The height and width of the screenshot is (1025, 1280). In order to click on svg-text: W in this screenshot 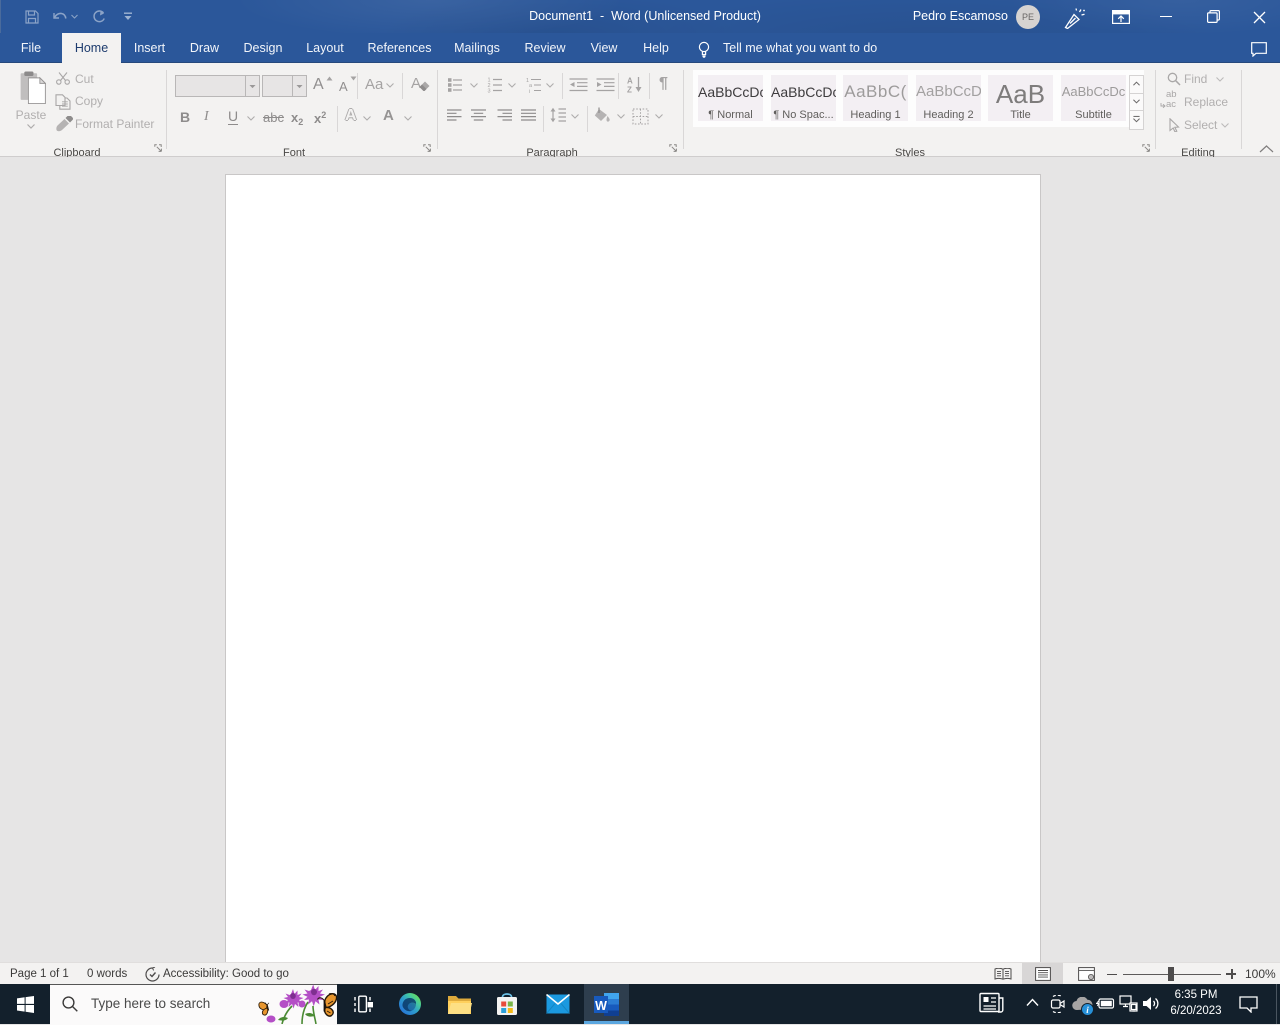, I will do `click(601, 1006)`.